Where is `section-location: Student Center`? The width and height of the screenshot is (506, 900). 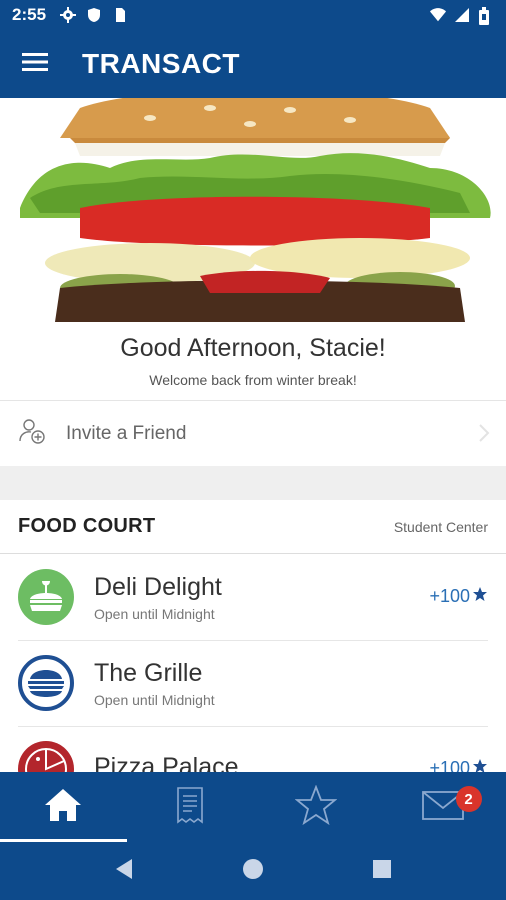
section-location: Student Center is located at coordinates (440, 526).